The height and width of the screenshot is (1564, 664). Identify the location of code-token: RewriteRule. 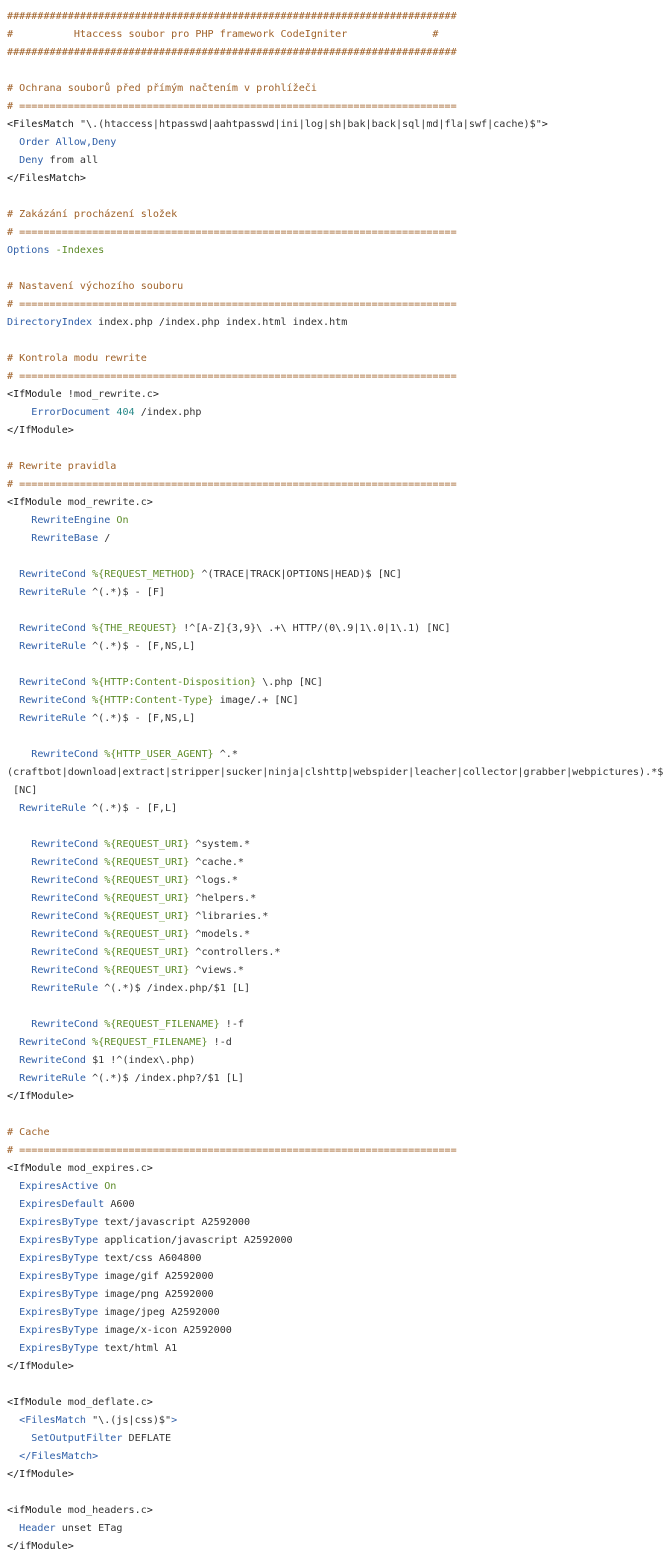
(56, 988).